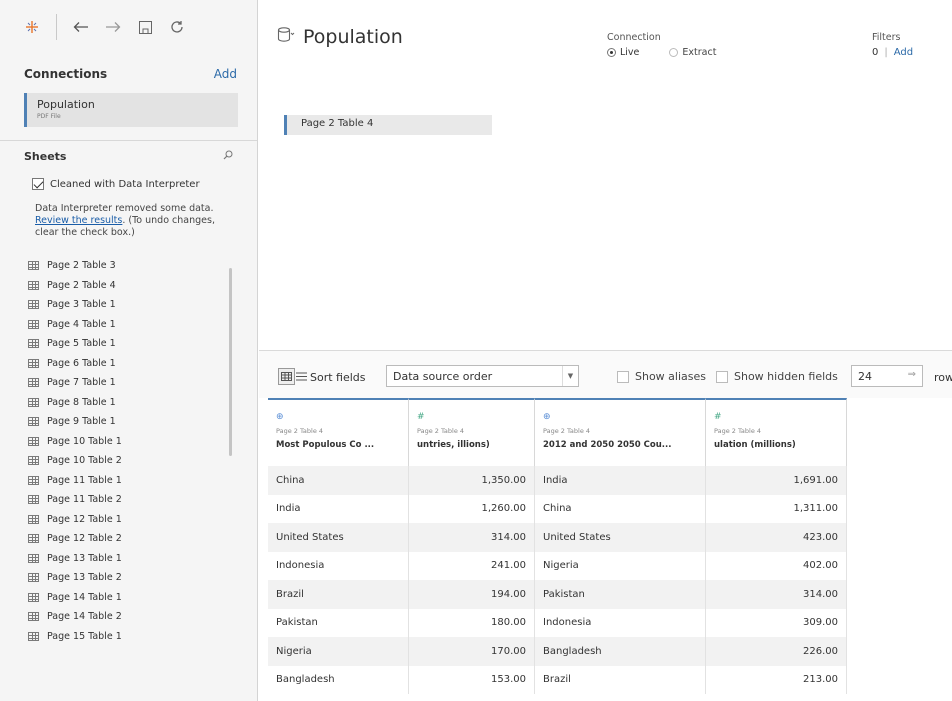 This screenshot has height=701, width=952. I want to click on back-arrow-icon, so click(81, 27).